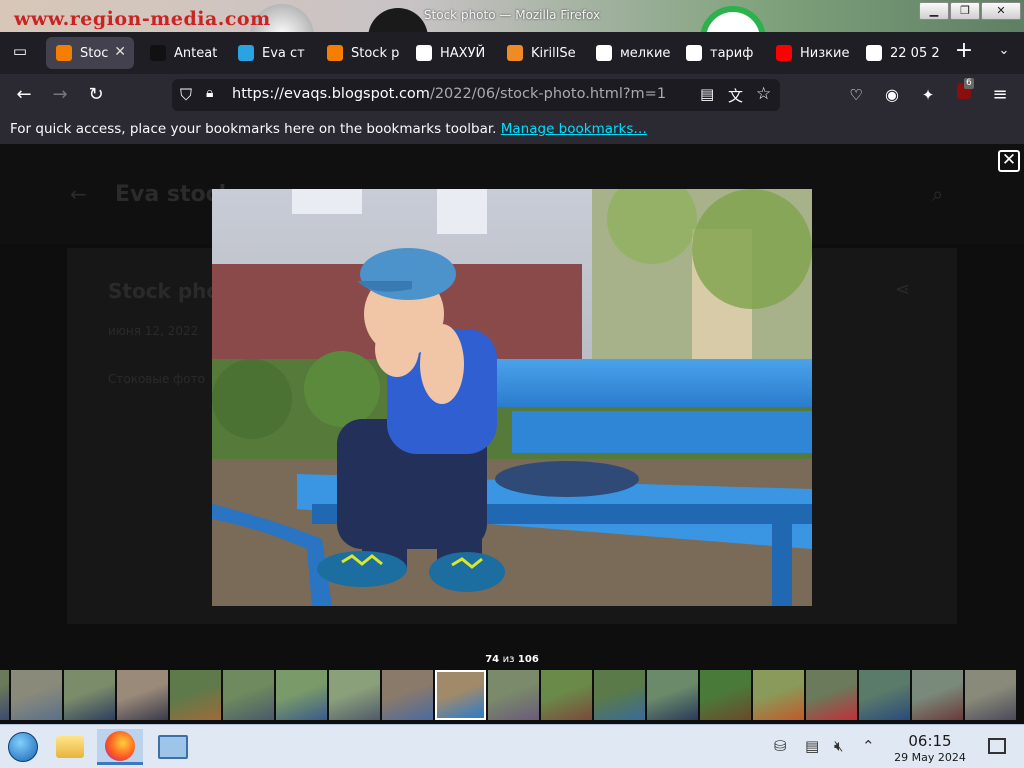  I want to click on start-menu-button, so click(23, 747).